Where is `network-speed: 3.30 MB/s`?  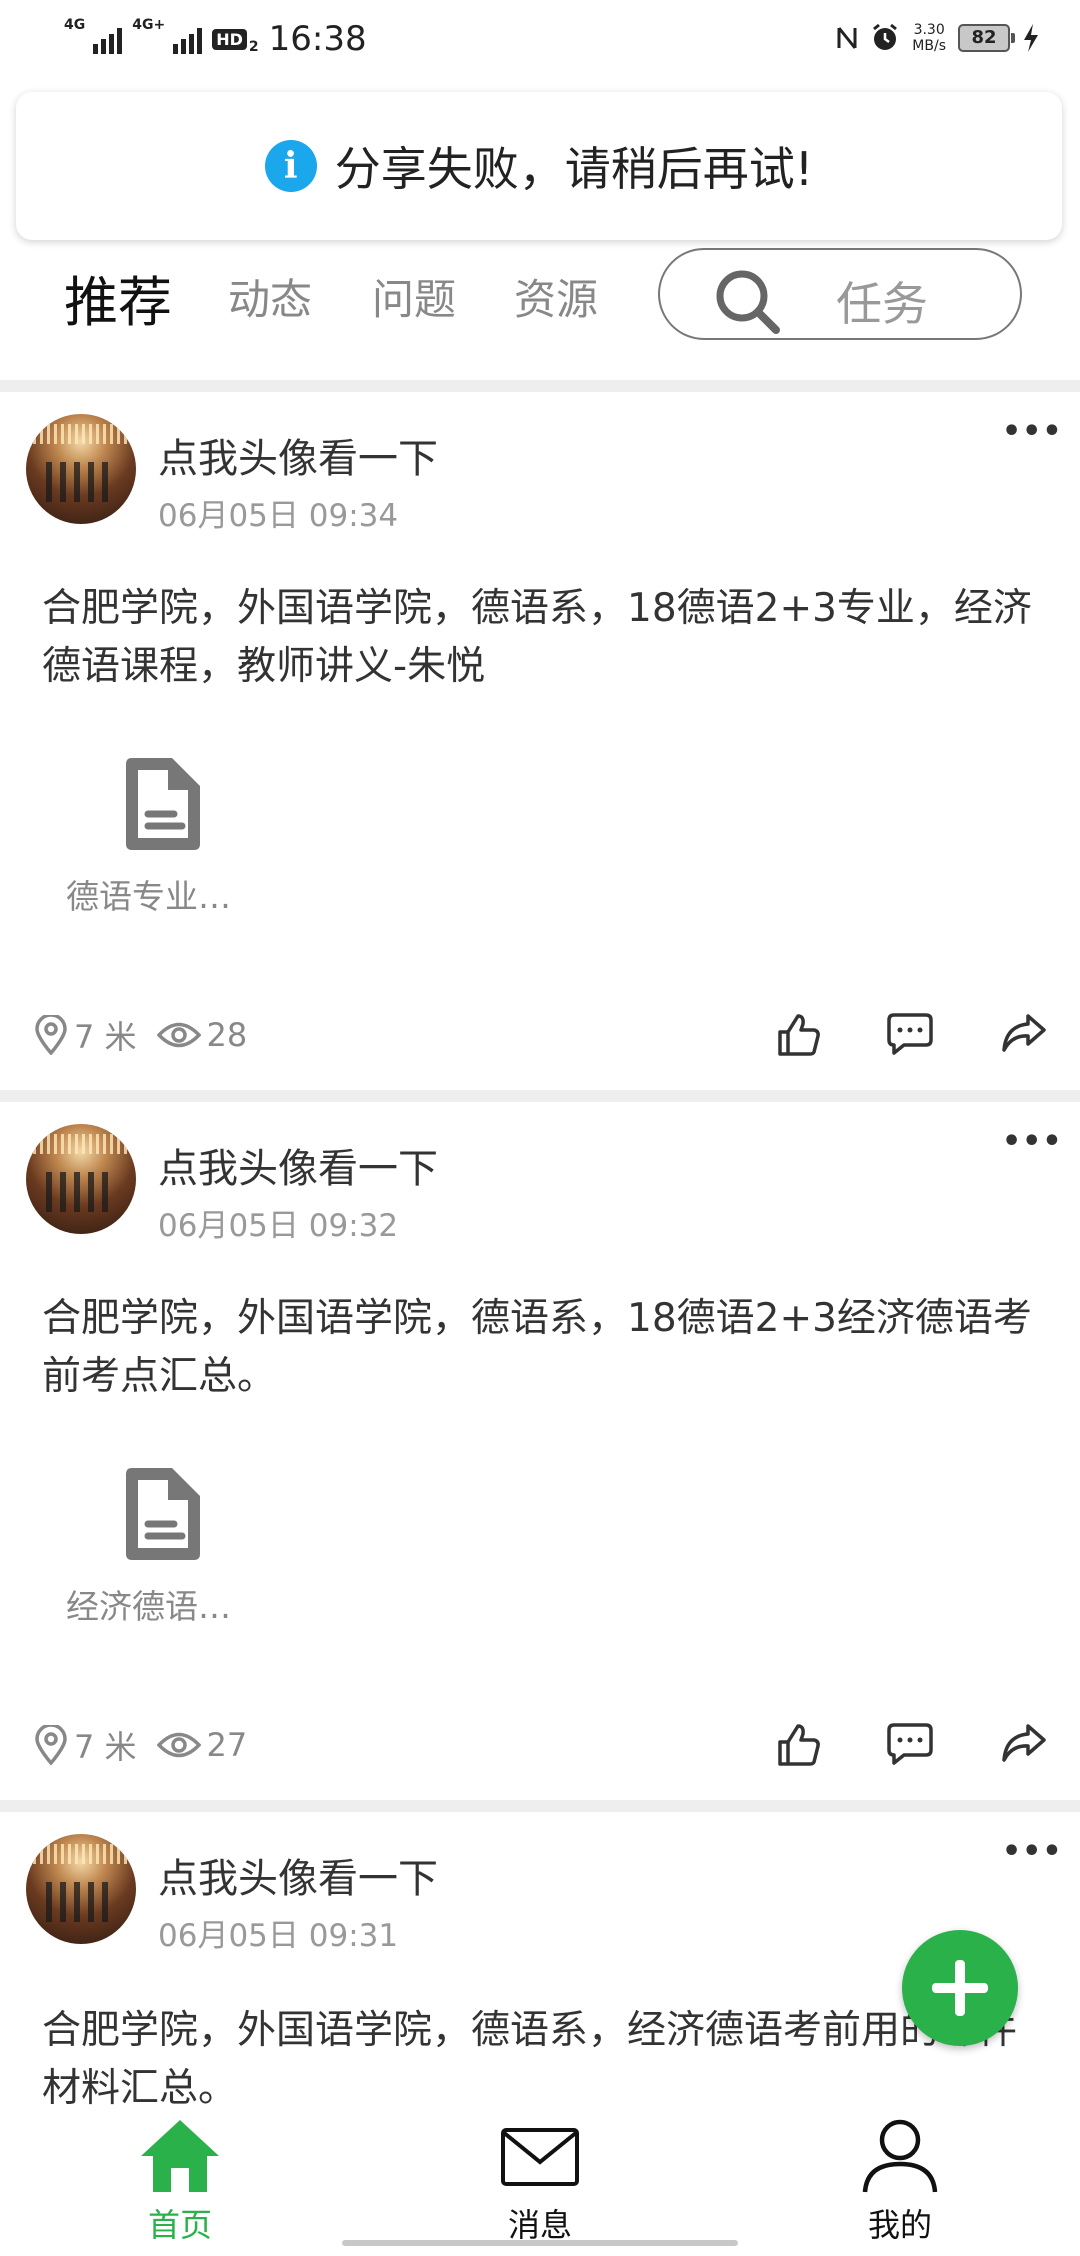 network-speed: 3.30 MB/s is located at coordinates (929, 38).